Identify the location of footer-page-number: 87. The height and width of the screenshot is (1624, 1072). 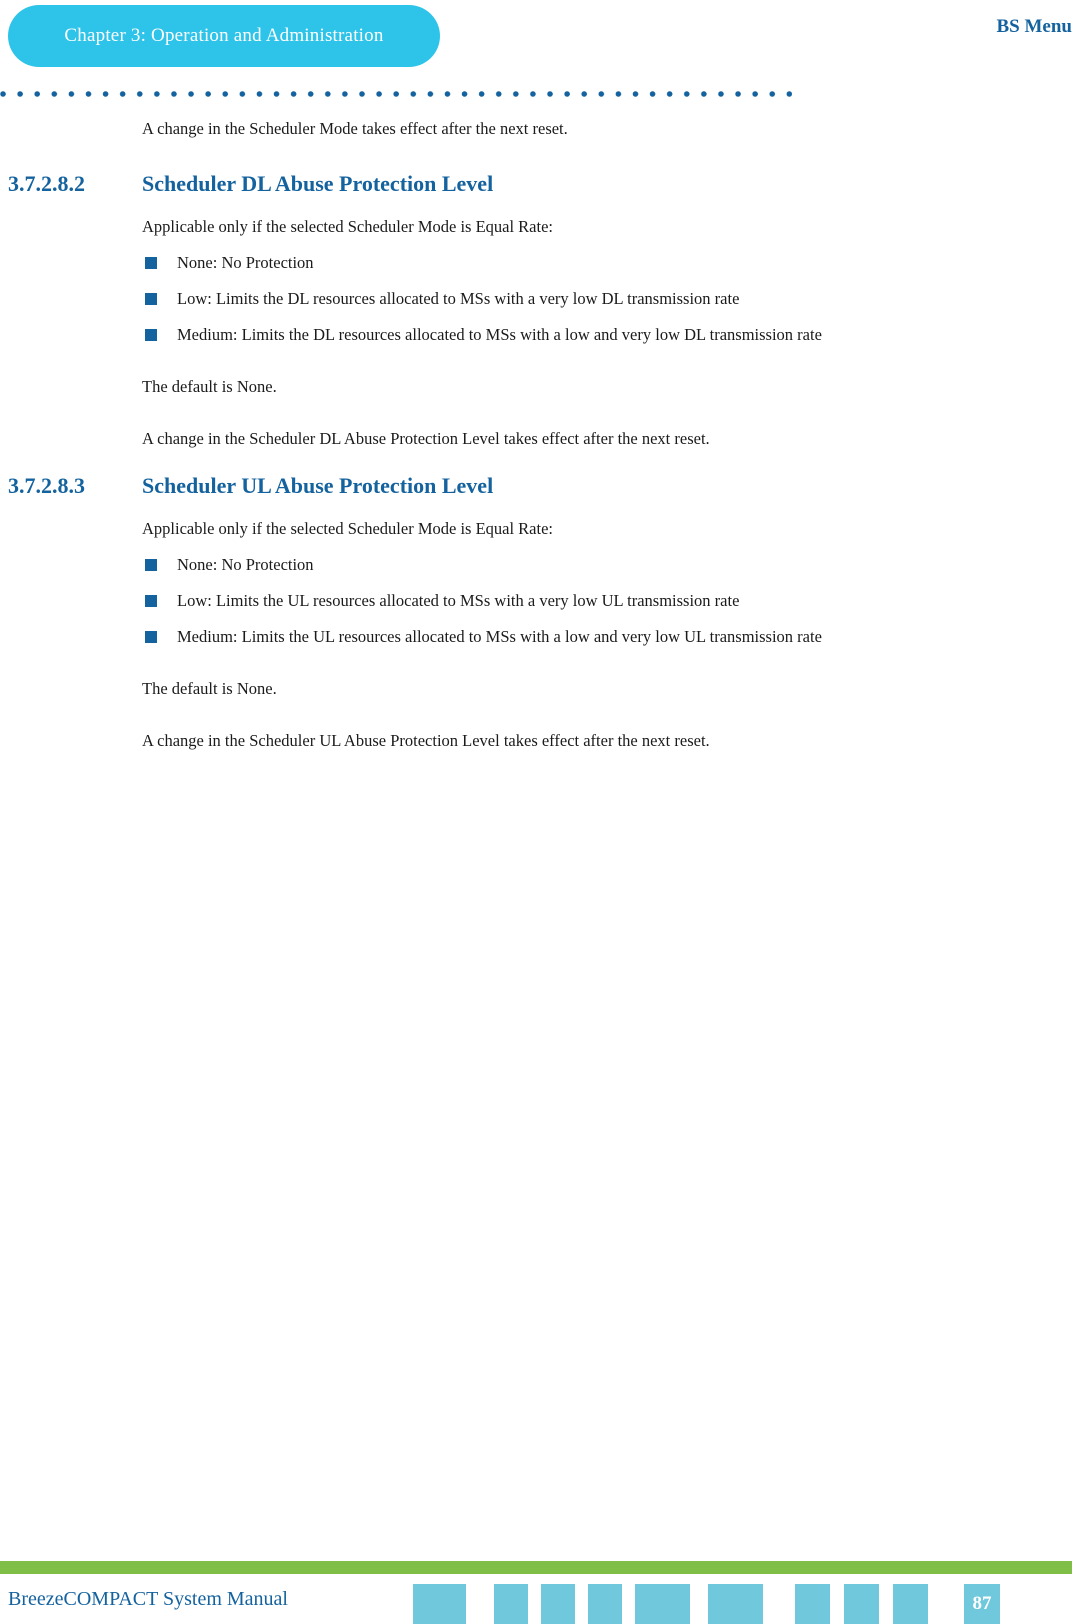
(982, 1604).